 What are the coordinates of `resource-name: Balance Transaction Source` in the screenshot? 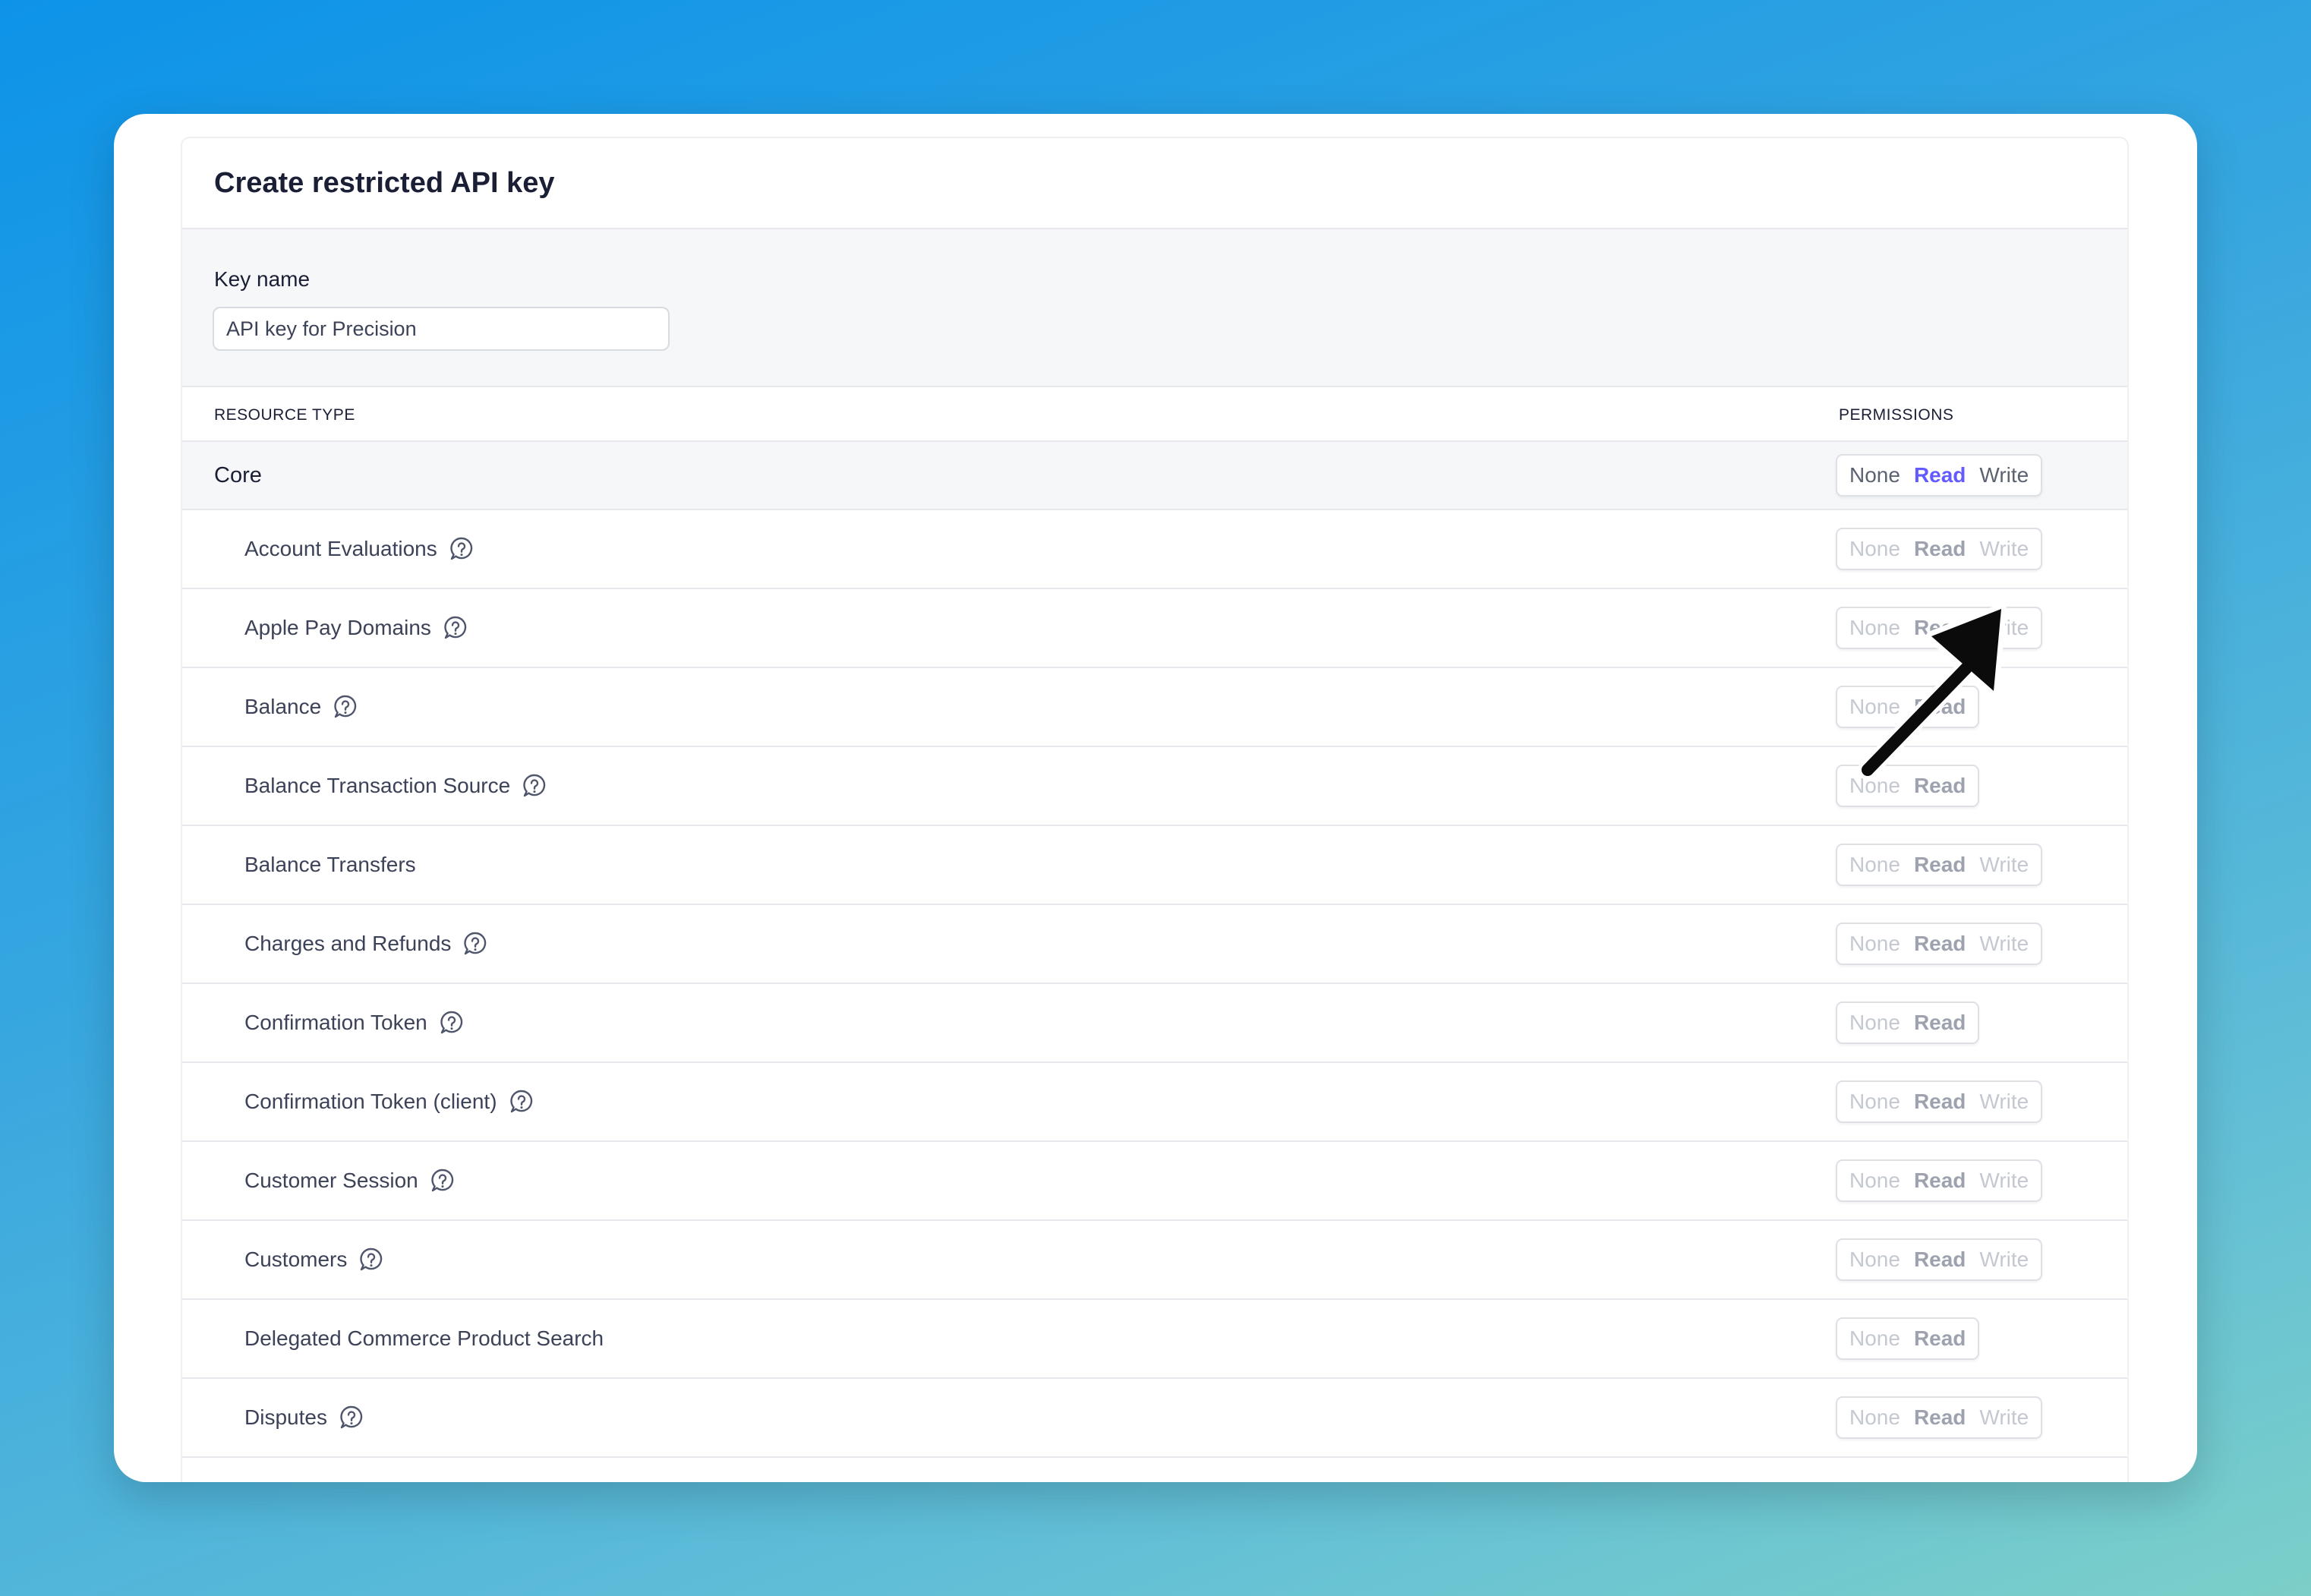 It's located at (378, 786).